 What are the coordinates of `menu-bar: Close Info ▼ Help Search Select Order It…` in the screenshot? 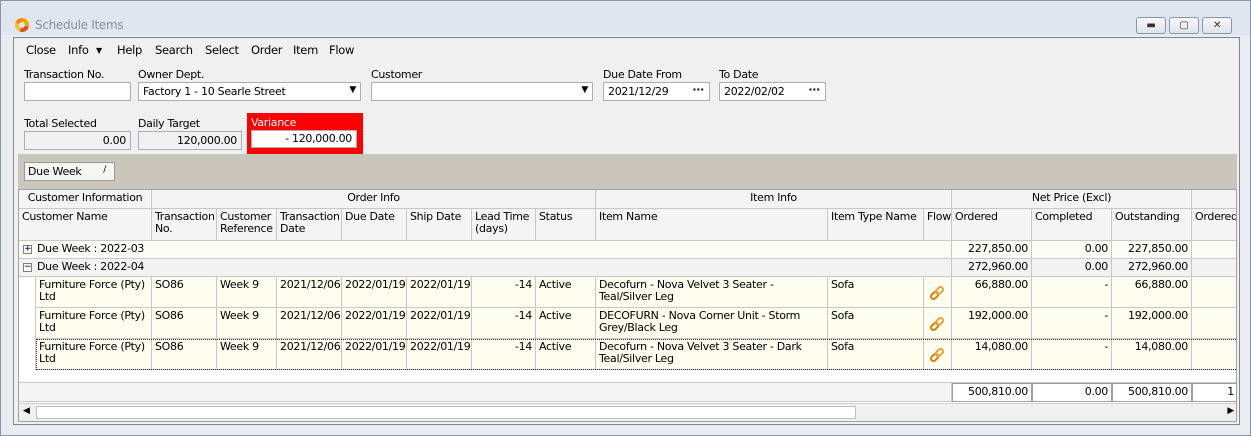 It's located at (626, 49).